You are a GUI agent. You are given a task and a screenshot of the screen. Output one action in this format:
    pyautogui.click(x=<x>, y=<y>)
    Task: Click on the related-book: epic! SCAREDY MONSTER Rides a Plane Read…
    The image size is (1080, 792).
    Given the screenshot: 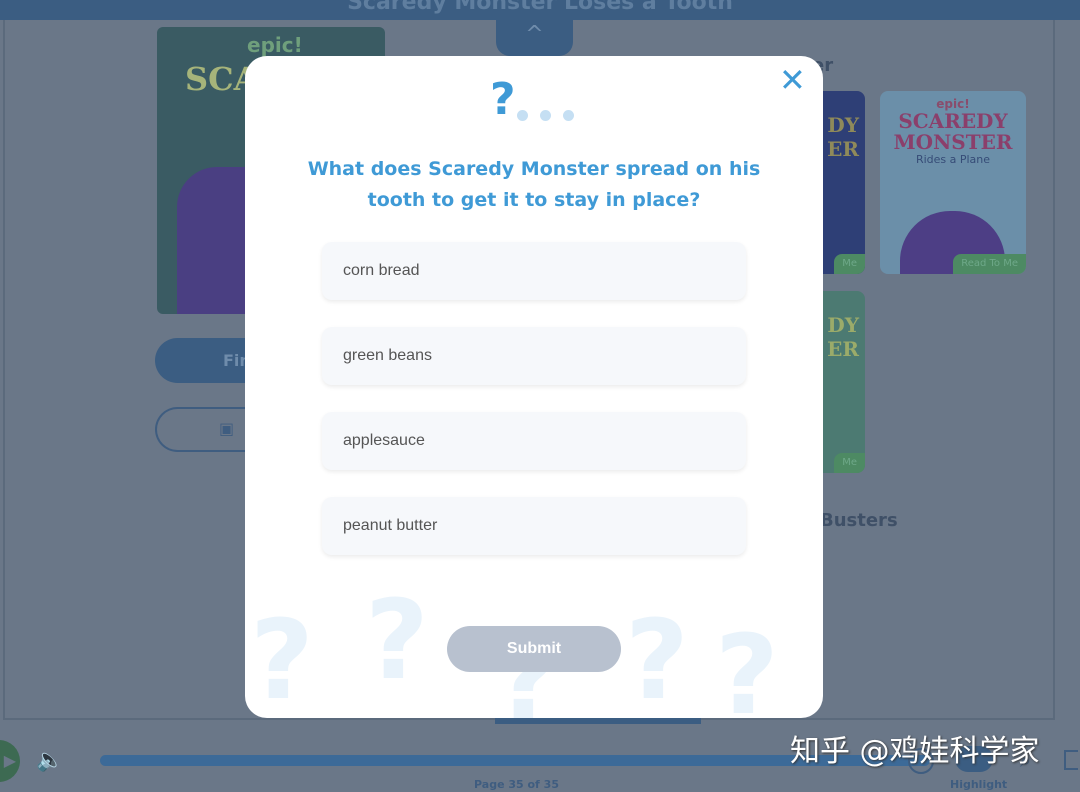 What is the action you would take?
    pyautogui.click(x=953, y=182)
    